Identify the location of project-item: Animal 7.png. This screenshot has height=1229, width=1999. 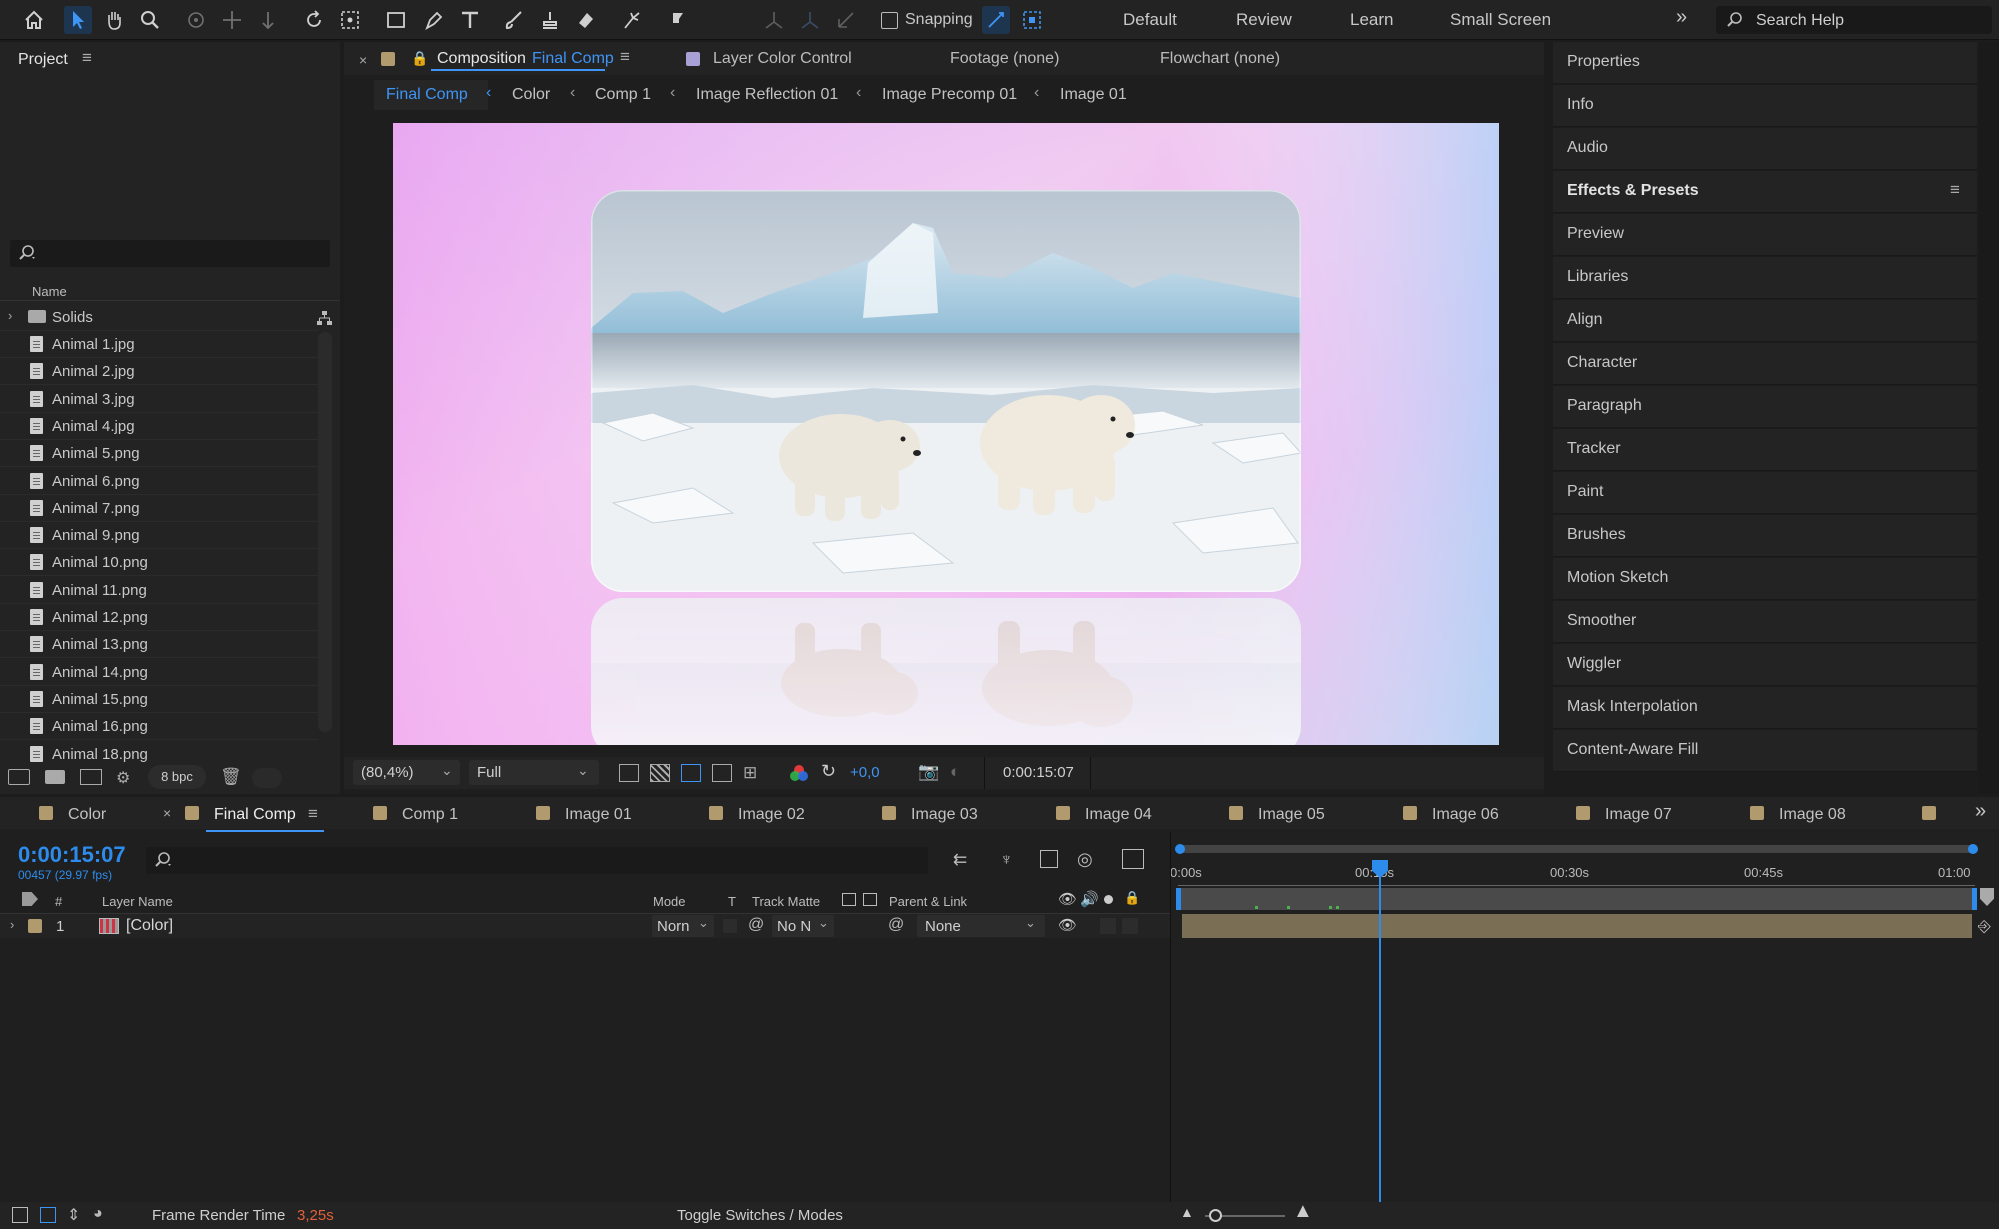
(159, 508).